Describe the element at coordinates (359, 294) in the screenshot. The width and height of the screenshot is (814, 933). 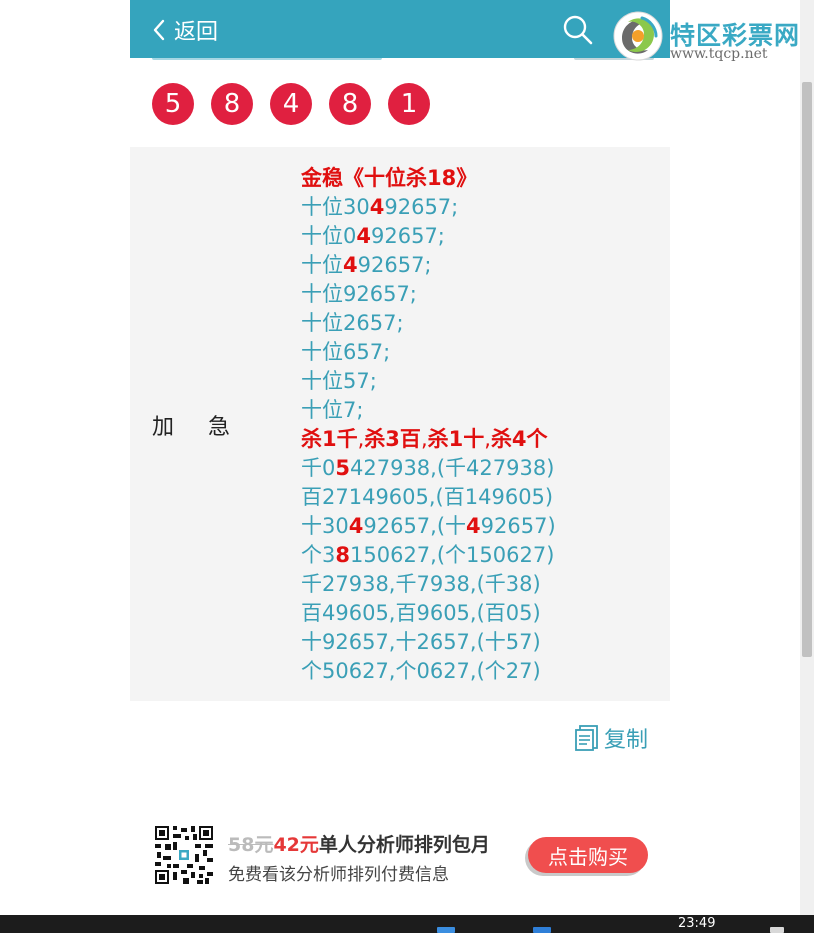
I see `line-text: 十位92657;` at that location.